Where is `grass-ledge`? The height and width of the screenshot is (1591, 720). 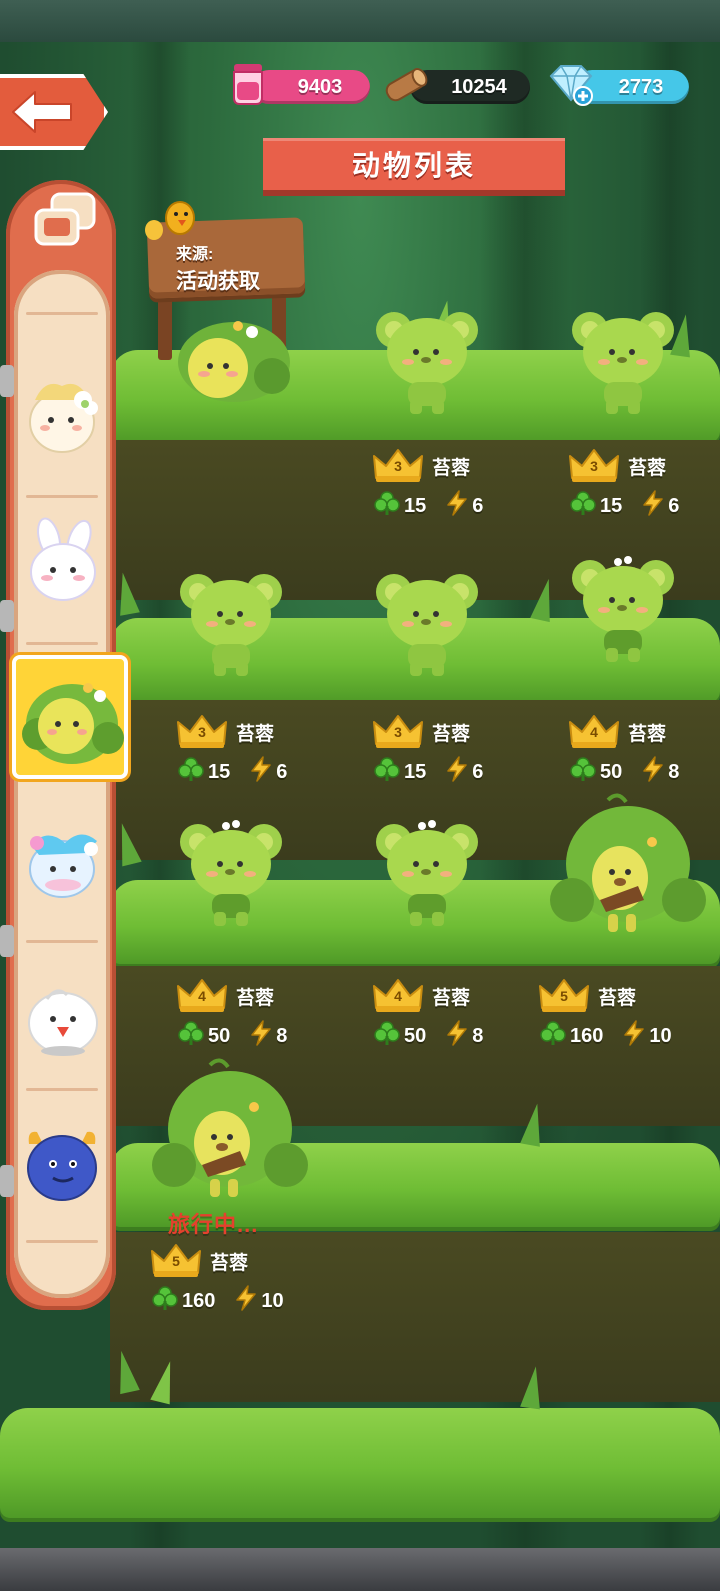
grass-ledge is located at coordinates (360, 1463).